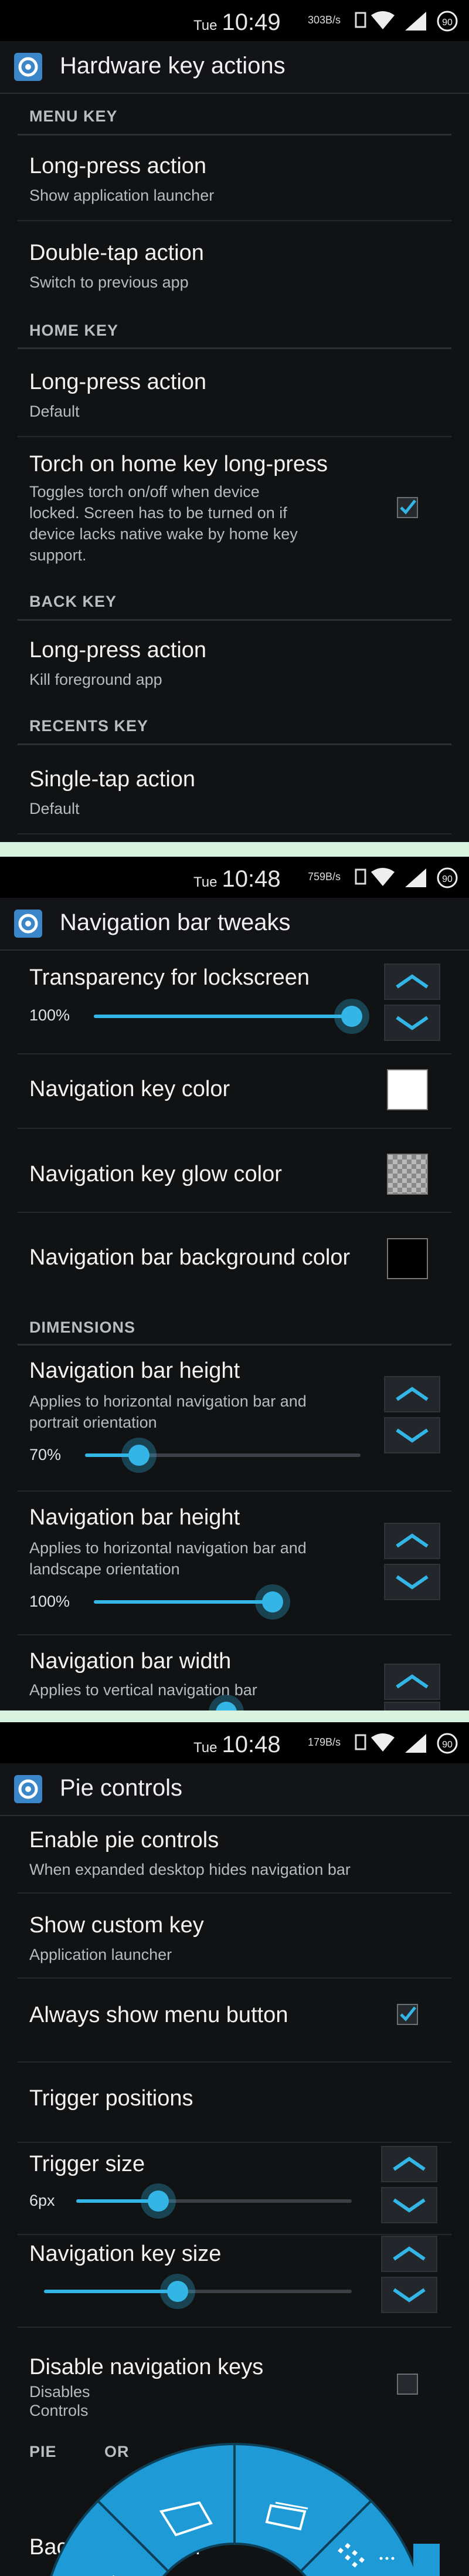  Describe the element at coordinates (58, 555) in the screenshot. I see `pref-summary-line-4: support.` at that location.